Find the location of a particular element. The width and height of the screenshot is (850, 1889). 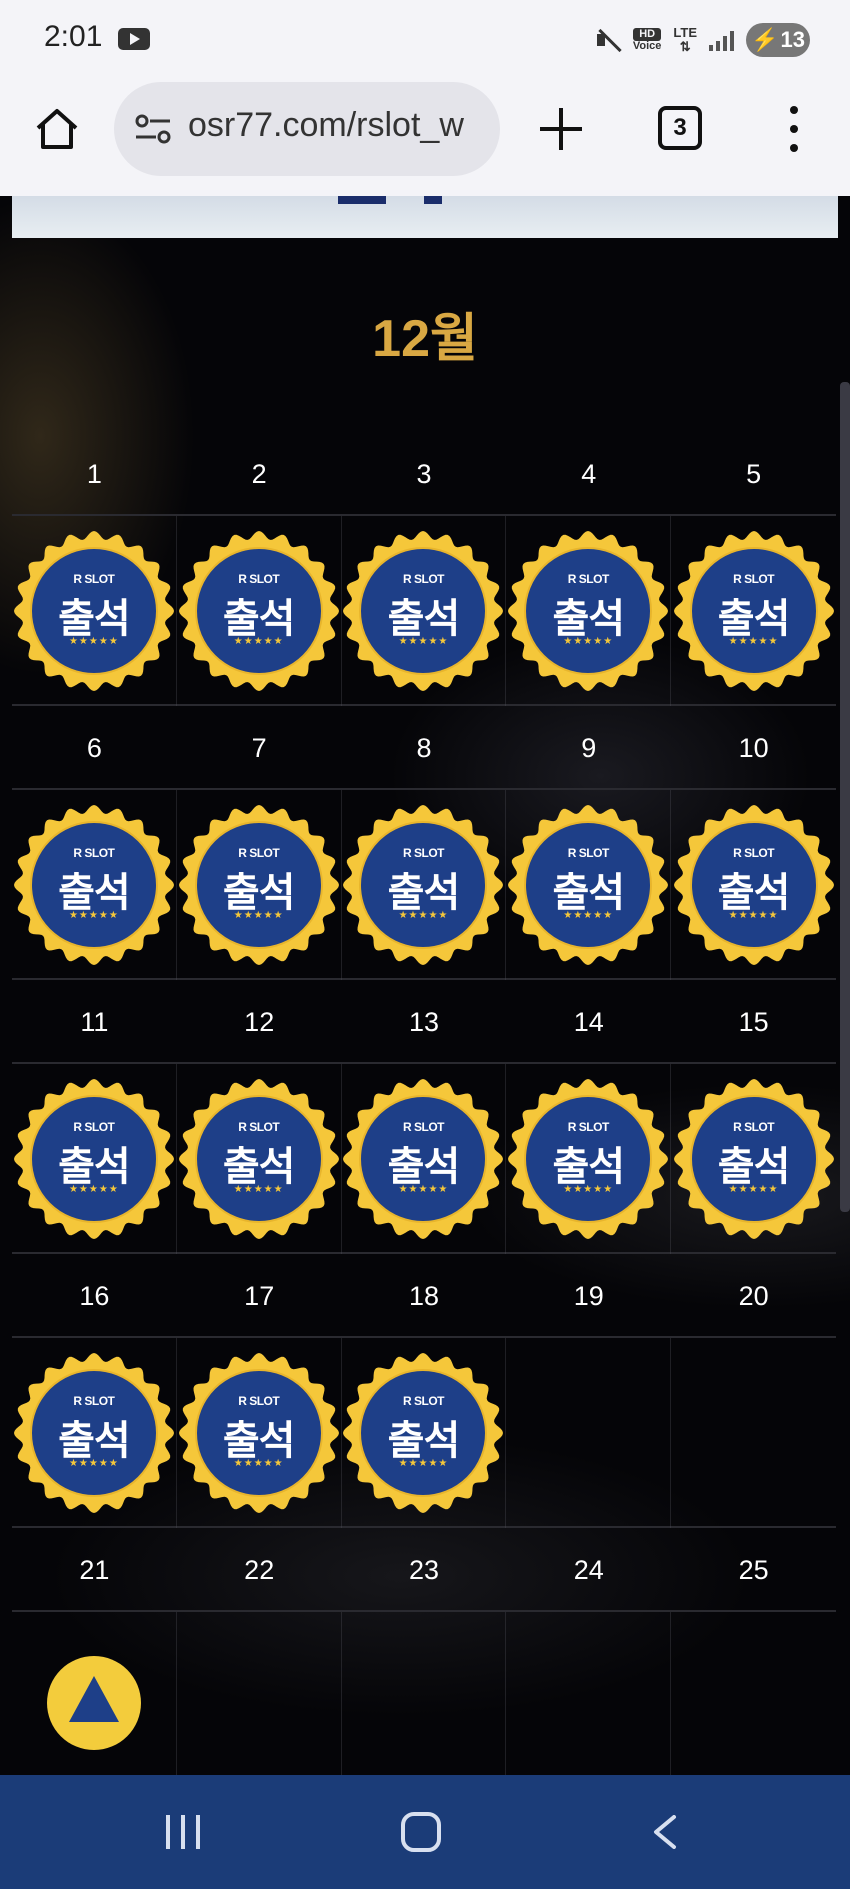

month-title: 12월 is located at coordinates (425, 339).